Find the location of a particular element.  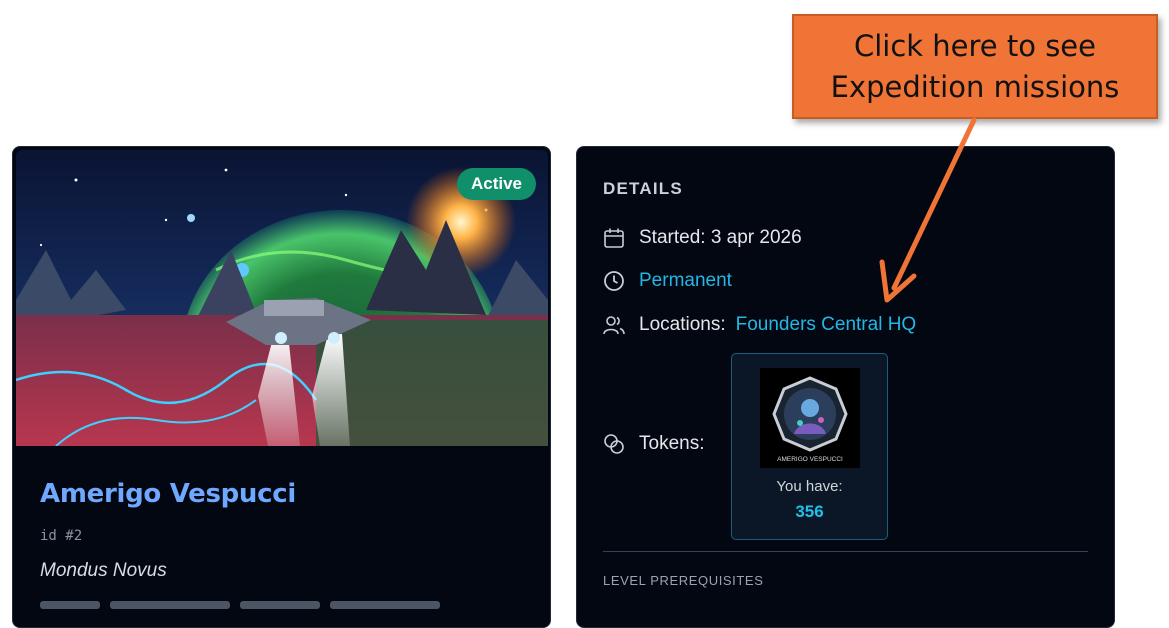

started-text: Started: 3 apr 2026 is located at coordinates (720, 237).